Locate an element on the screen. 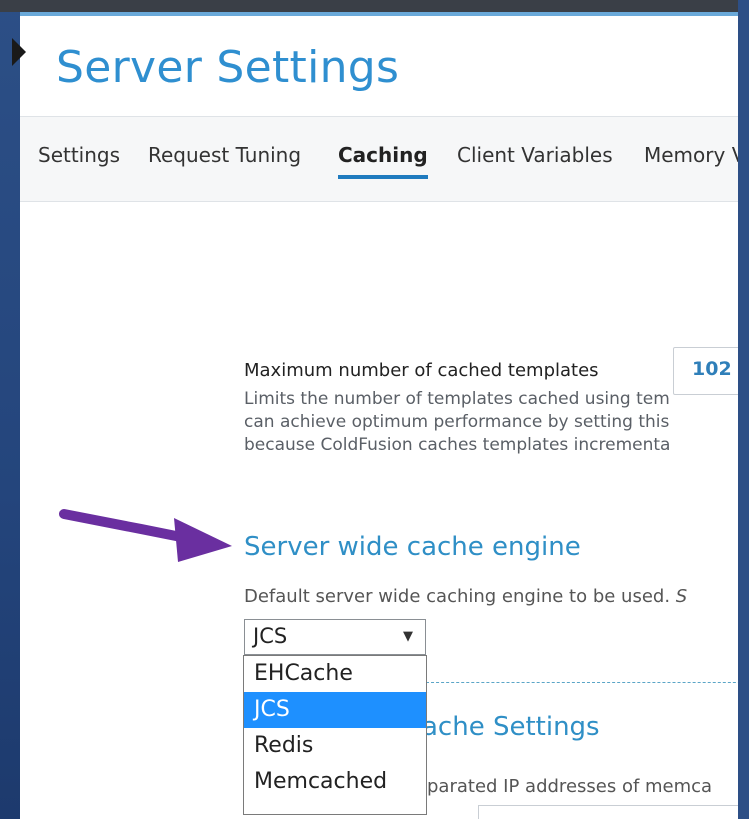 The height and width of the screenshot is (819, 749). cache-engine-help-emphasis: S is located at coordinates (681, 596).